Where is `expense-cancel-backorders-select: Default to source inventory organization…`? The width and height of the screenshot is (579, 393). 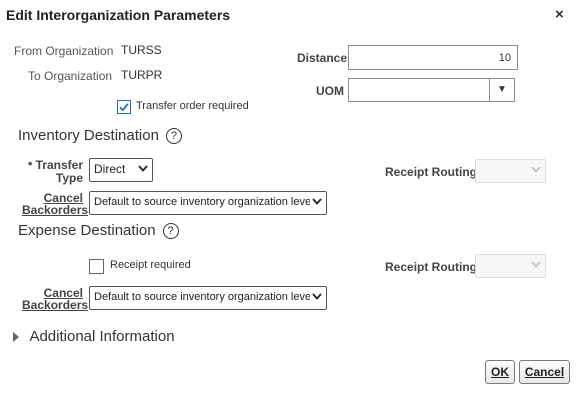 expense-cancel-backorders-select: Default to source inventory organization… is located at coordinates (208, 298).